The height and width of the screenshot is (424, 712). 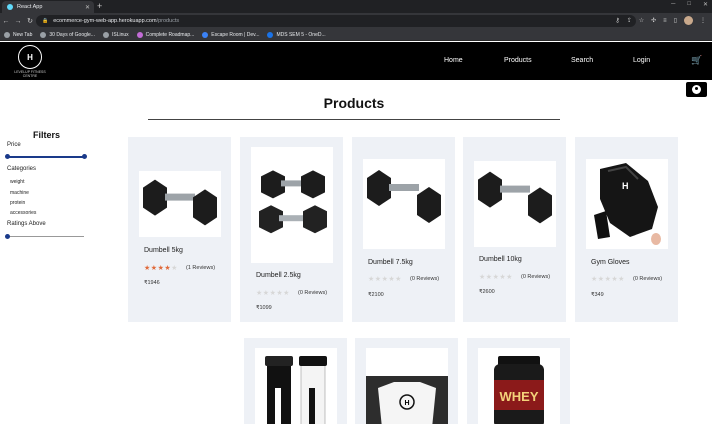 What do you see at coordinates (22, 169) in the screenshot?
I see `categories-label: Categories` at bounding box center [22, 169].